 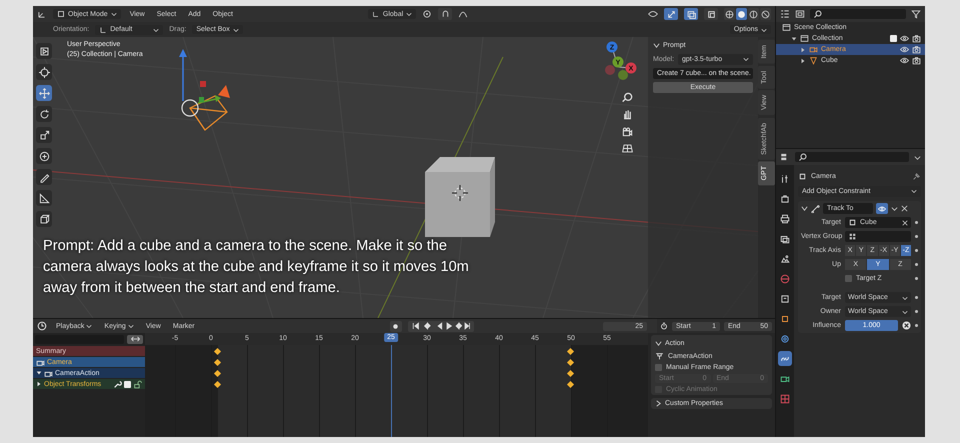 I want to click on clock-icon, so click(x=42, y=326).